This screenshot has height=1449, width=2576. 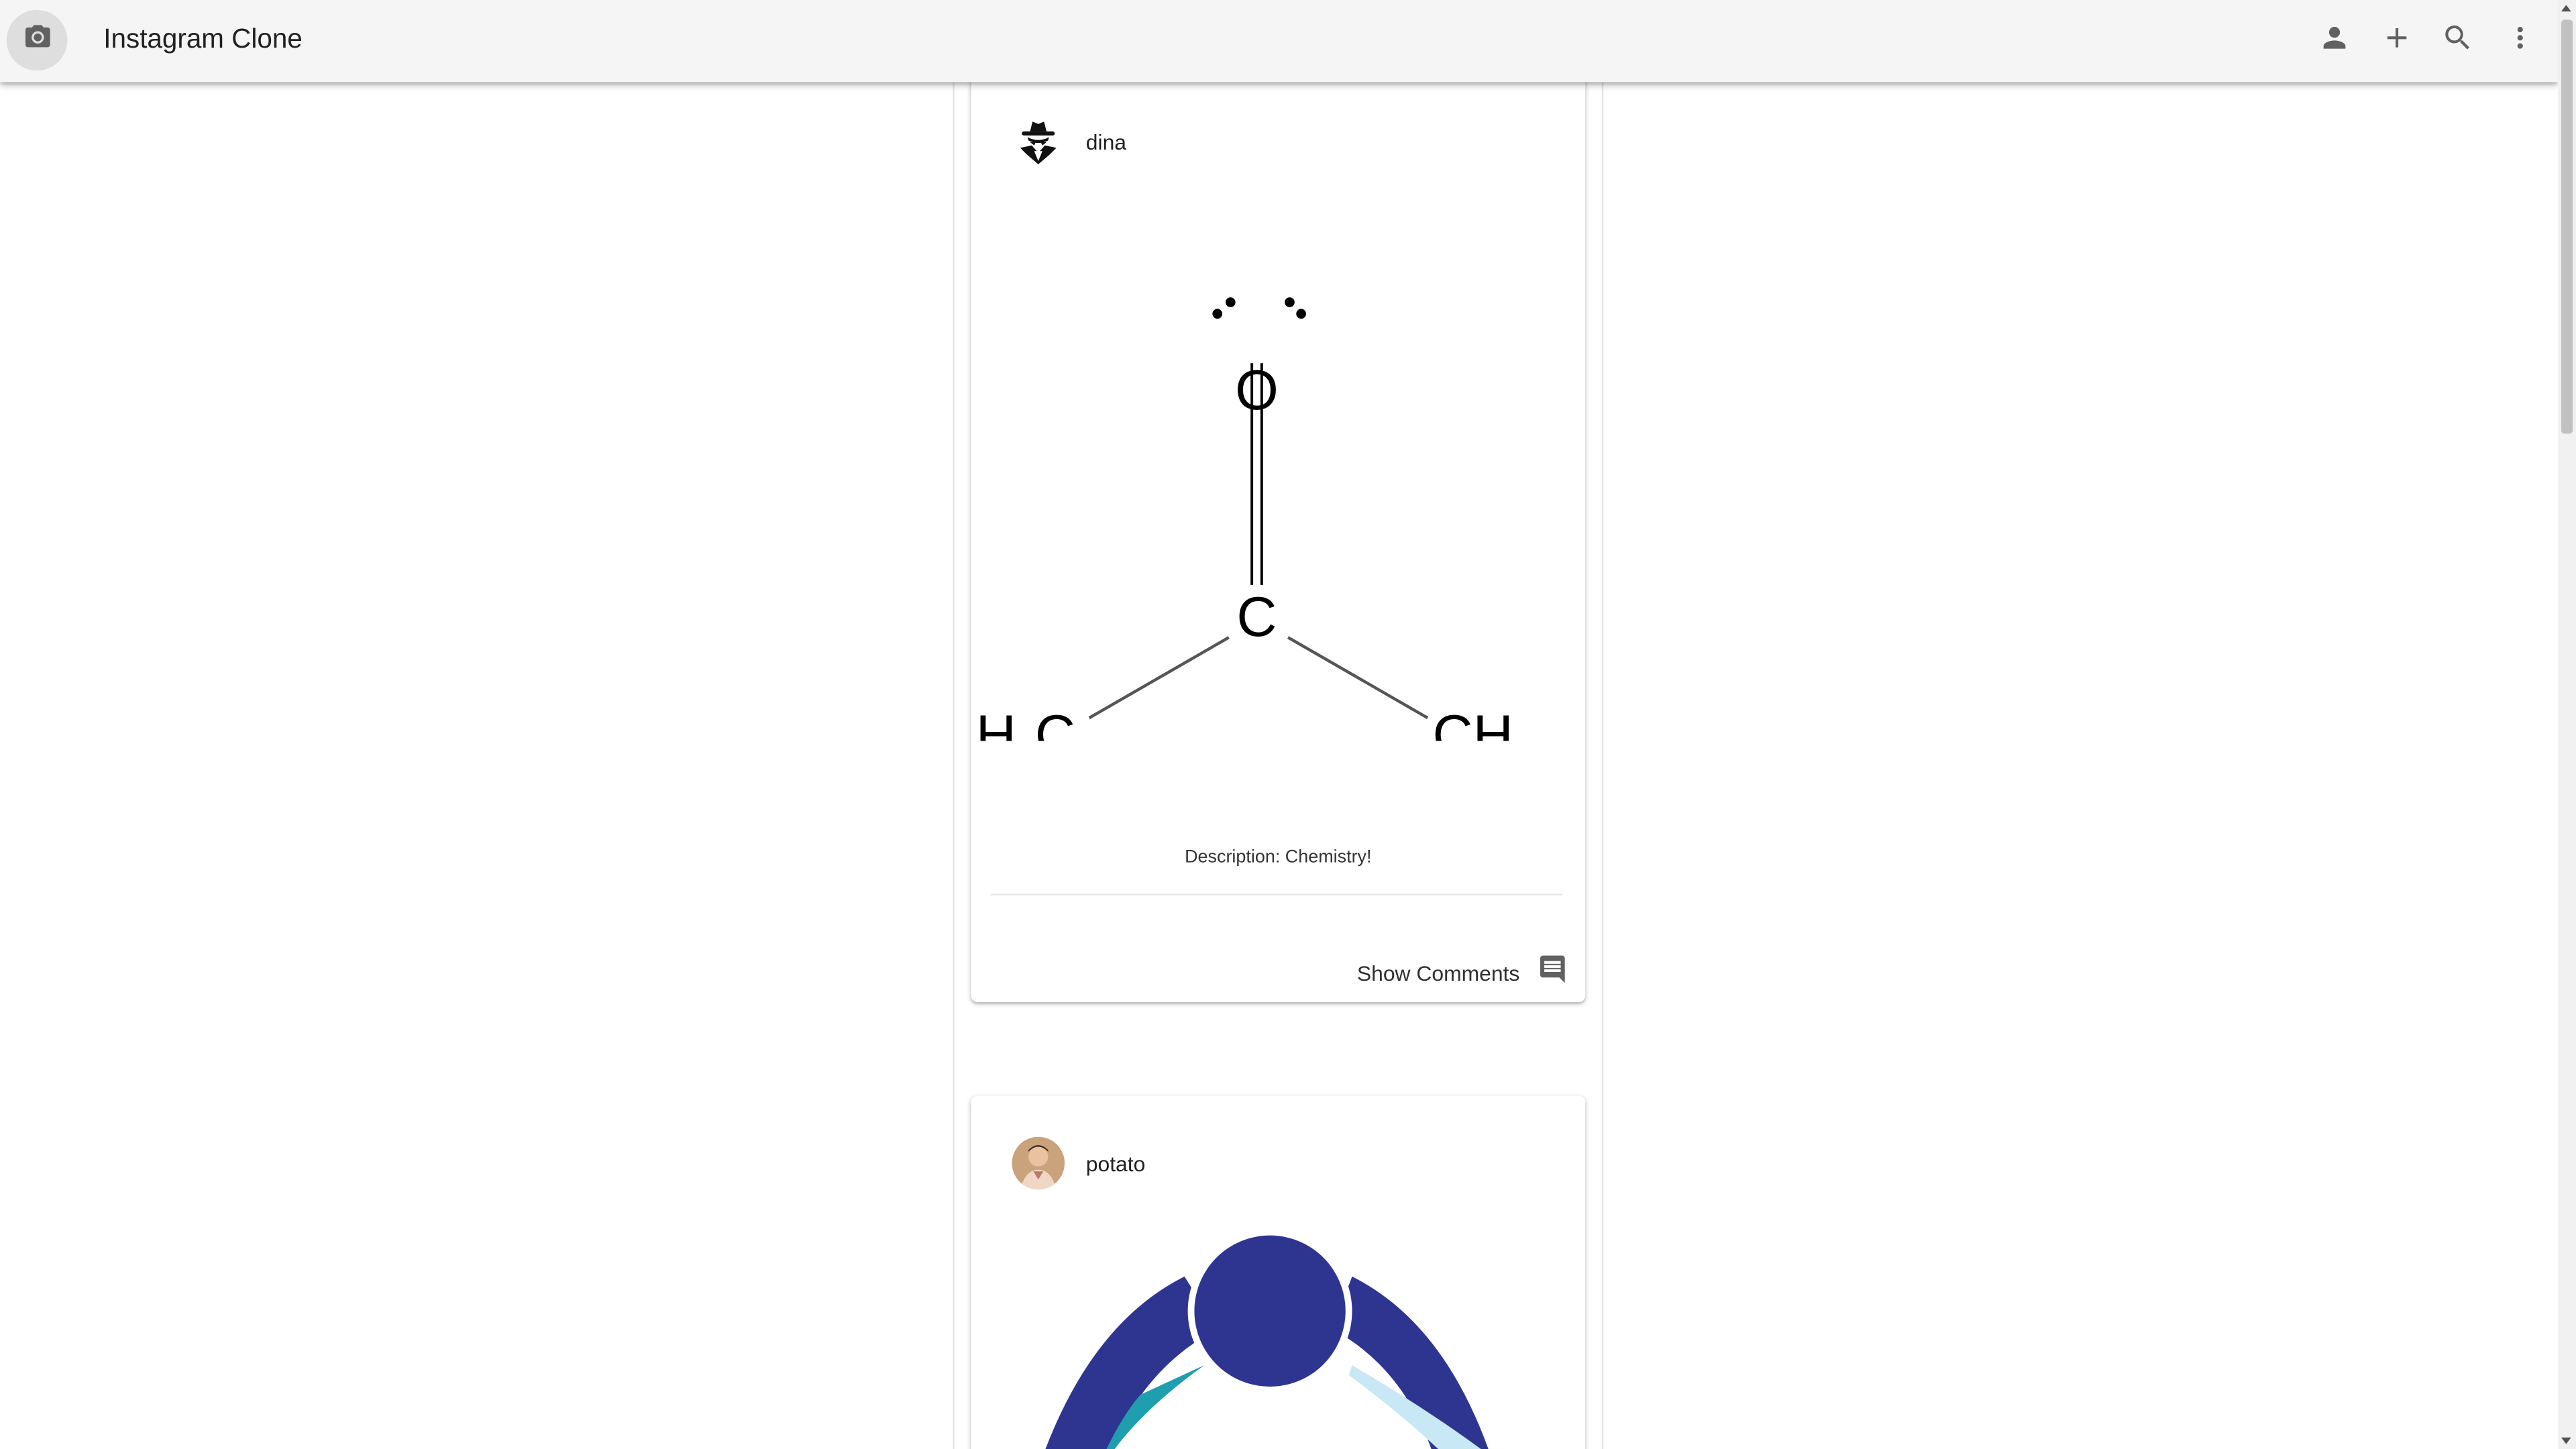 I want to click on oxygen-label: O, so click(x=1257, y=390).